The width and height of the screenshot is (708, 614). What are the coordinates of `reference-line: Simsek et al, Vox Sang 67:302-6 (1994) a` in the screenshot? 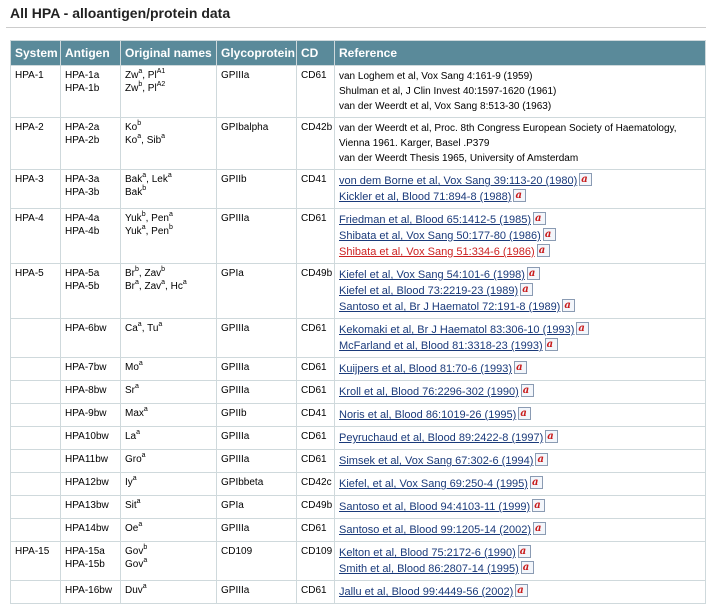 It's located at (520, 461).